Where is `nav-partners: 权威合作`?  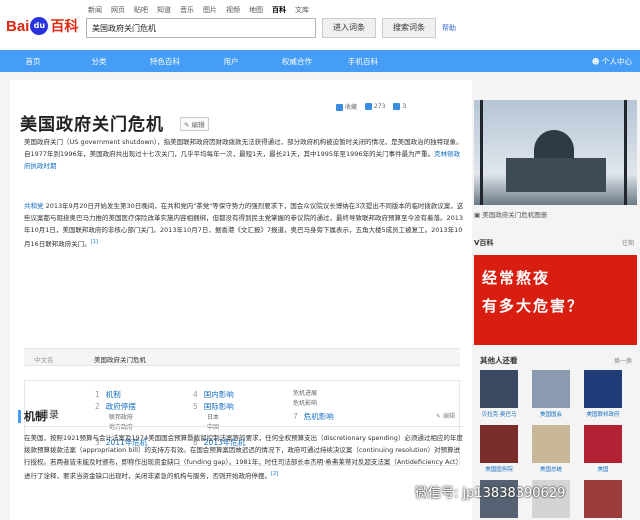 nav-partners: 权威合作 is located at coordinates (297, 61).